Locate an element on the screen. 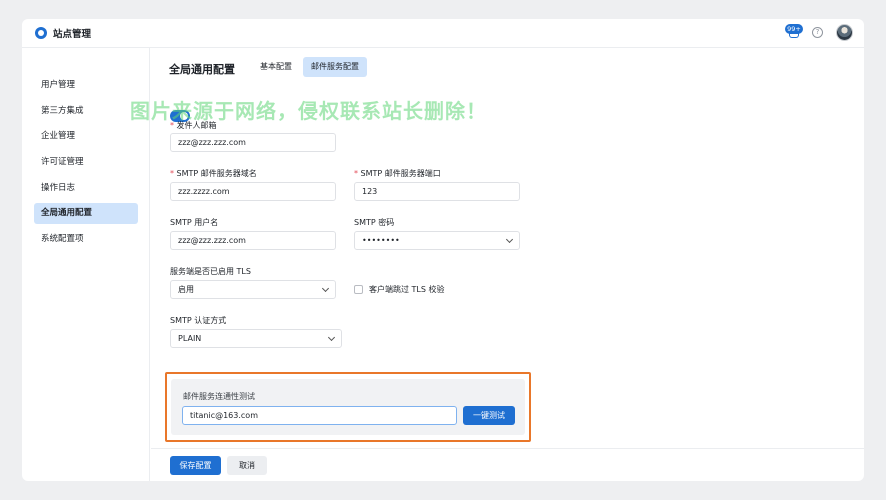  notification-bell-icon: 99+ is located at coordinates (794, 31).